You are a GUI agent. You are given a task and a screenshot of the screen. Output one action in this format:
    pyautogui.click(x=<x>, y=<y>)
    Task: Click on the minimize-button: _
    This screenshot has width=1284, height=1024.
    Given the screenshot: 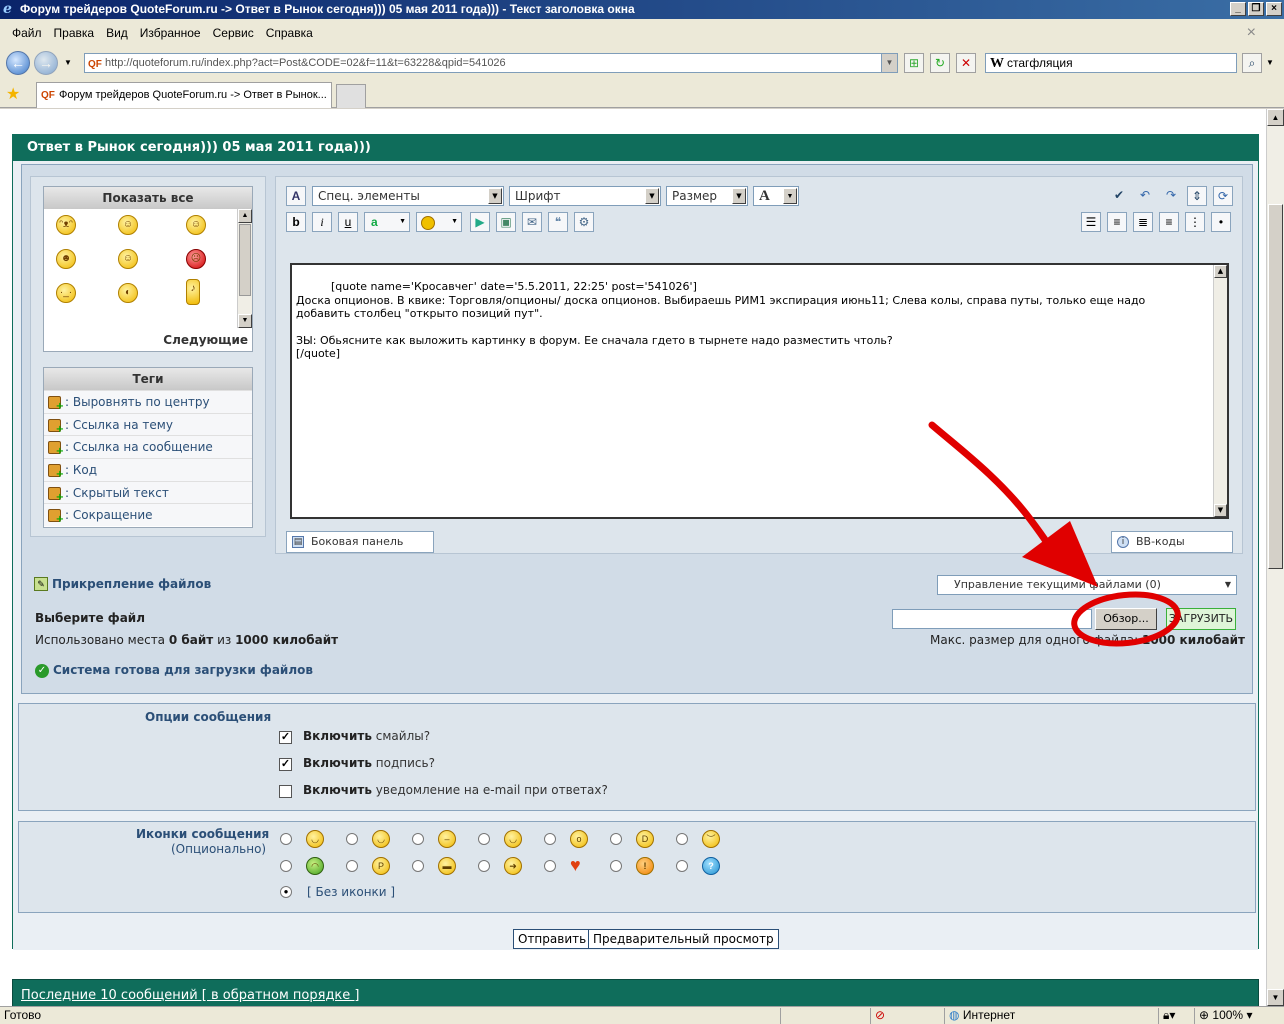 What is the action you would take?
    pyautogui.click(x=1238, y=9)
    